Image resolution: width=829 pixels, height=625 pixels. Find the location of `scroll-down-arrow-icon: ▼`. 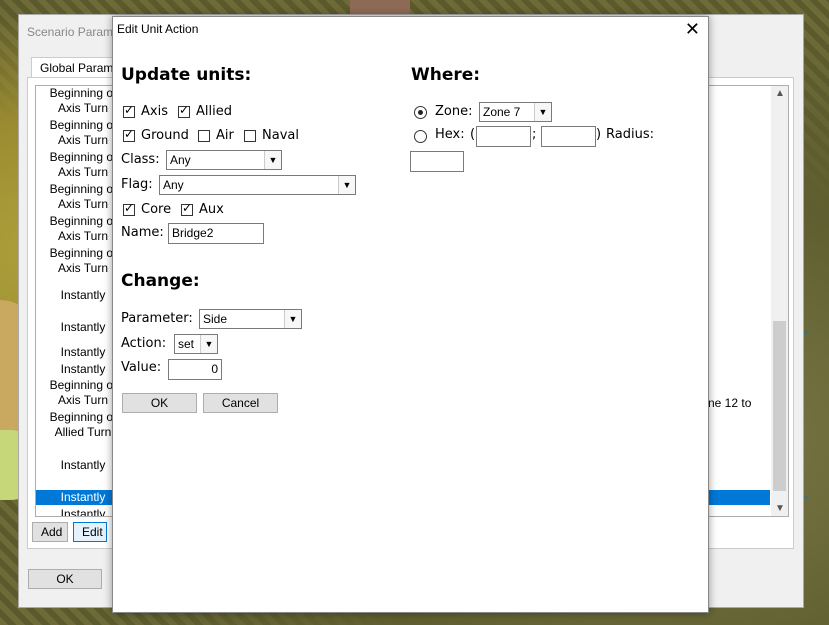

scroll-down-arrow-icon: ▼ is located at coordinates (780, 508).